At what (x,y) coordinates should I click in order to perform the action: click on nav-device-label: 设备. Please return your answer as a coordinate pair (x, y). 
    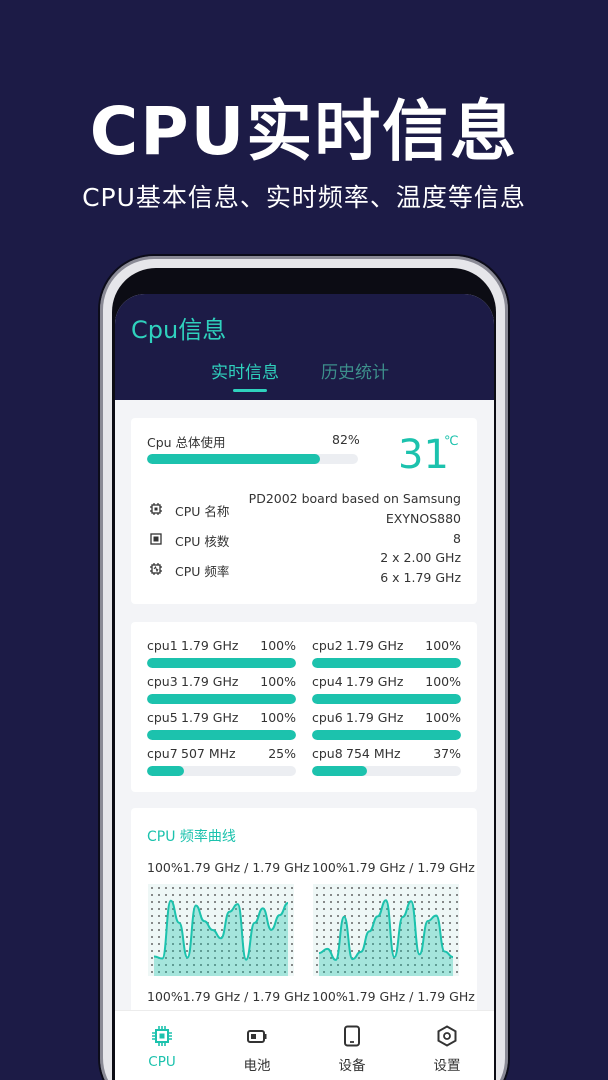
    Looking at the image, I should click on (352, 1066).